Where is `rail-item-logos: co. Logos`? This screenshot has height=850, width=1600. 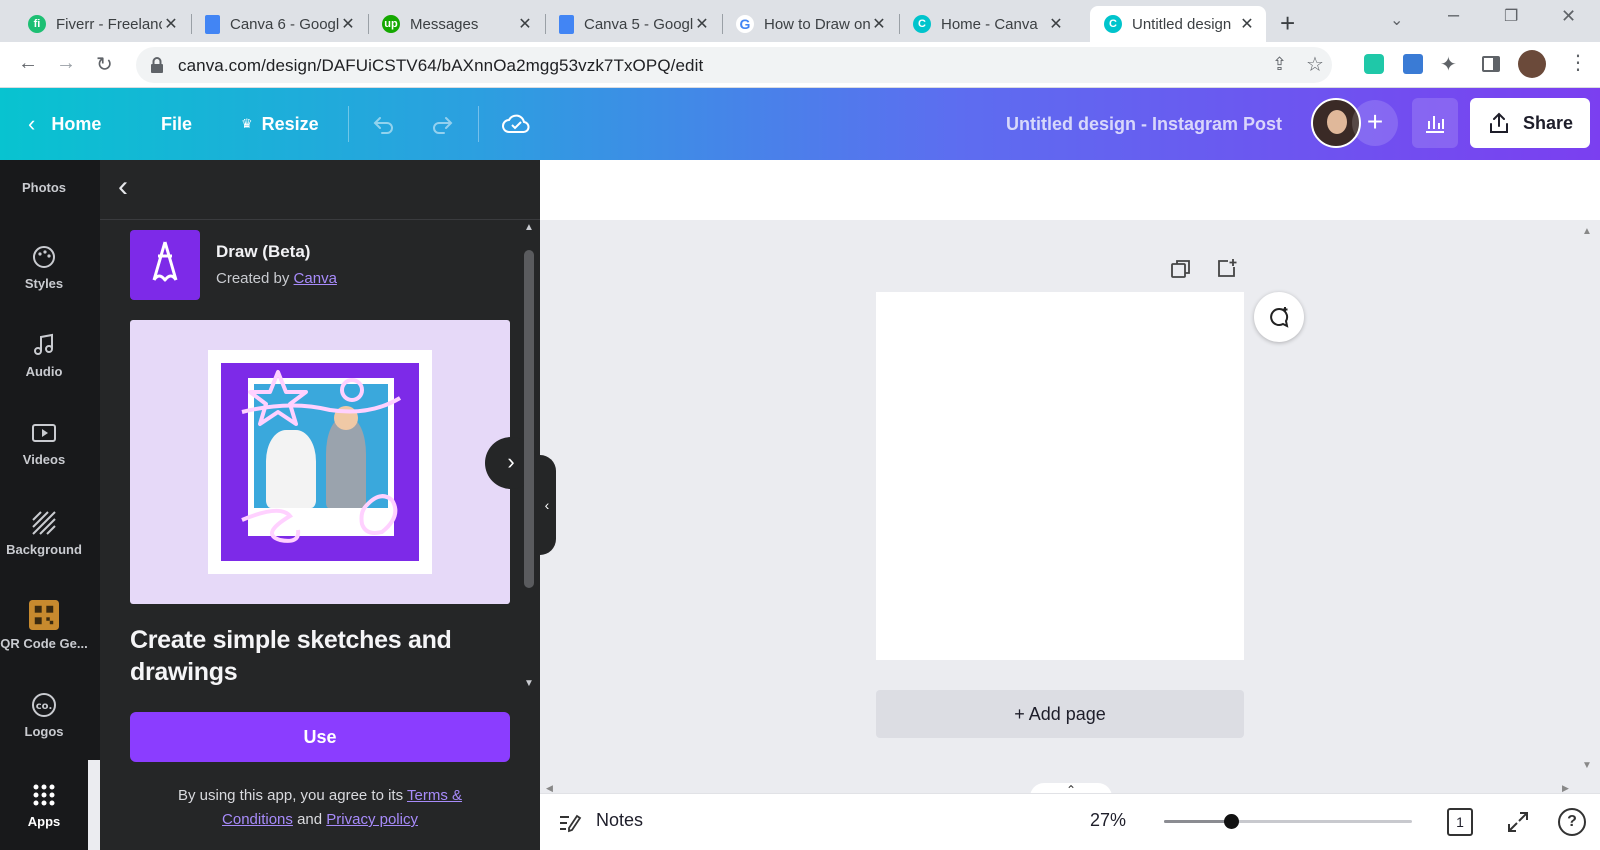 rail-item-logos: co. Logos is located at coordinates (44, 715).